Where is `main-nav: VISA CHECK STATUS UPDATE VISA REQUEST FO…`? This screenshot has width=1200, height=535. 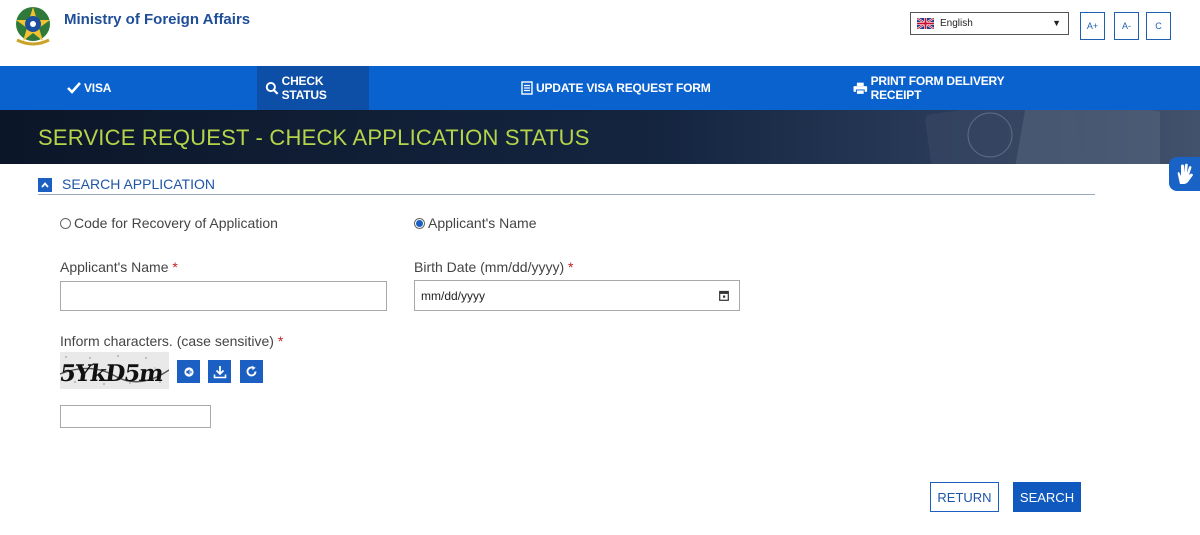
main-nav: VISA CHECK STATUS UPDATE VISA REQUEST FO… is located at coordinates (600, 88).